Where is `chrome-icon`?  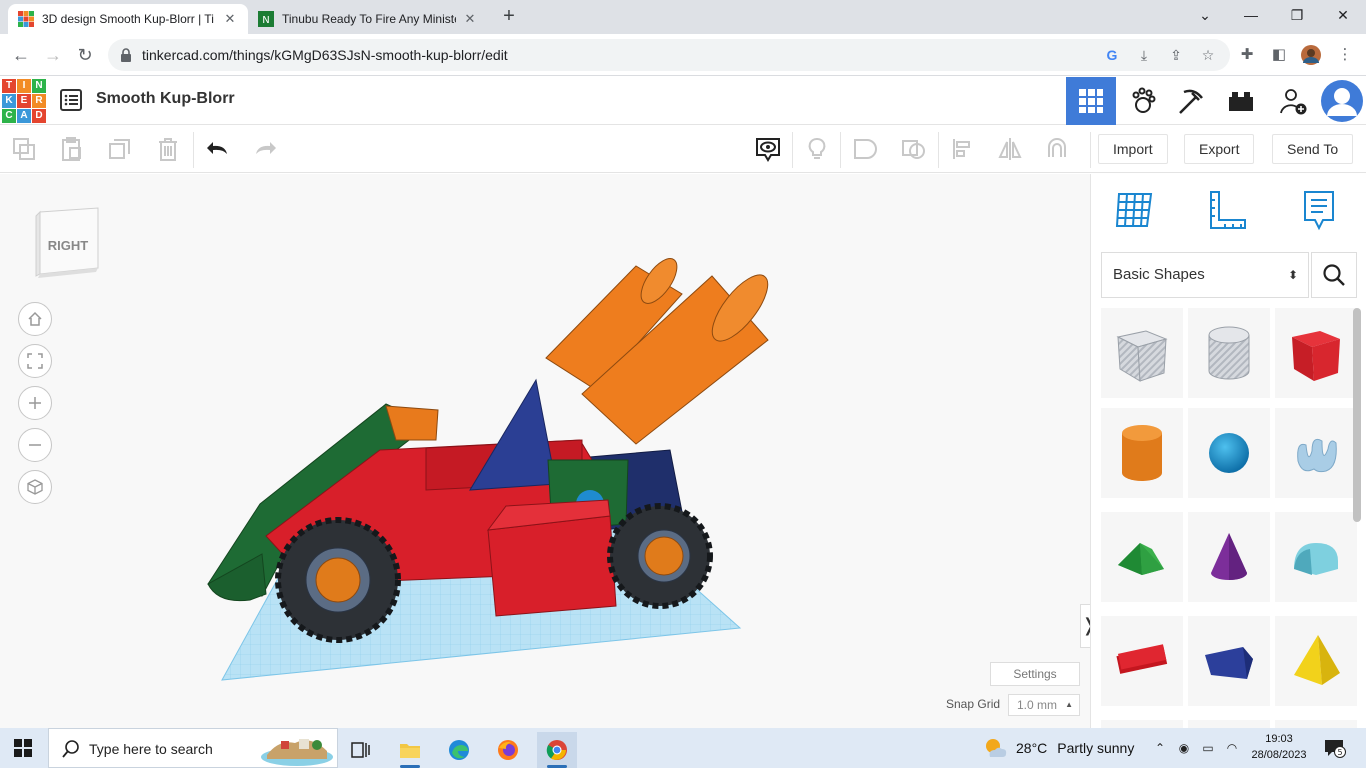
chrome-icon is located at coordinates (557, 750).